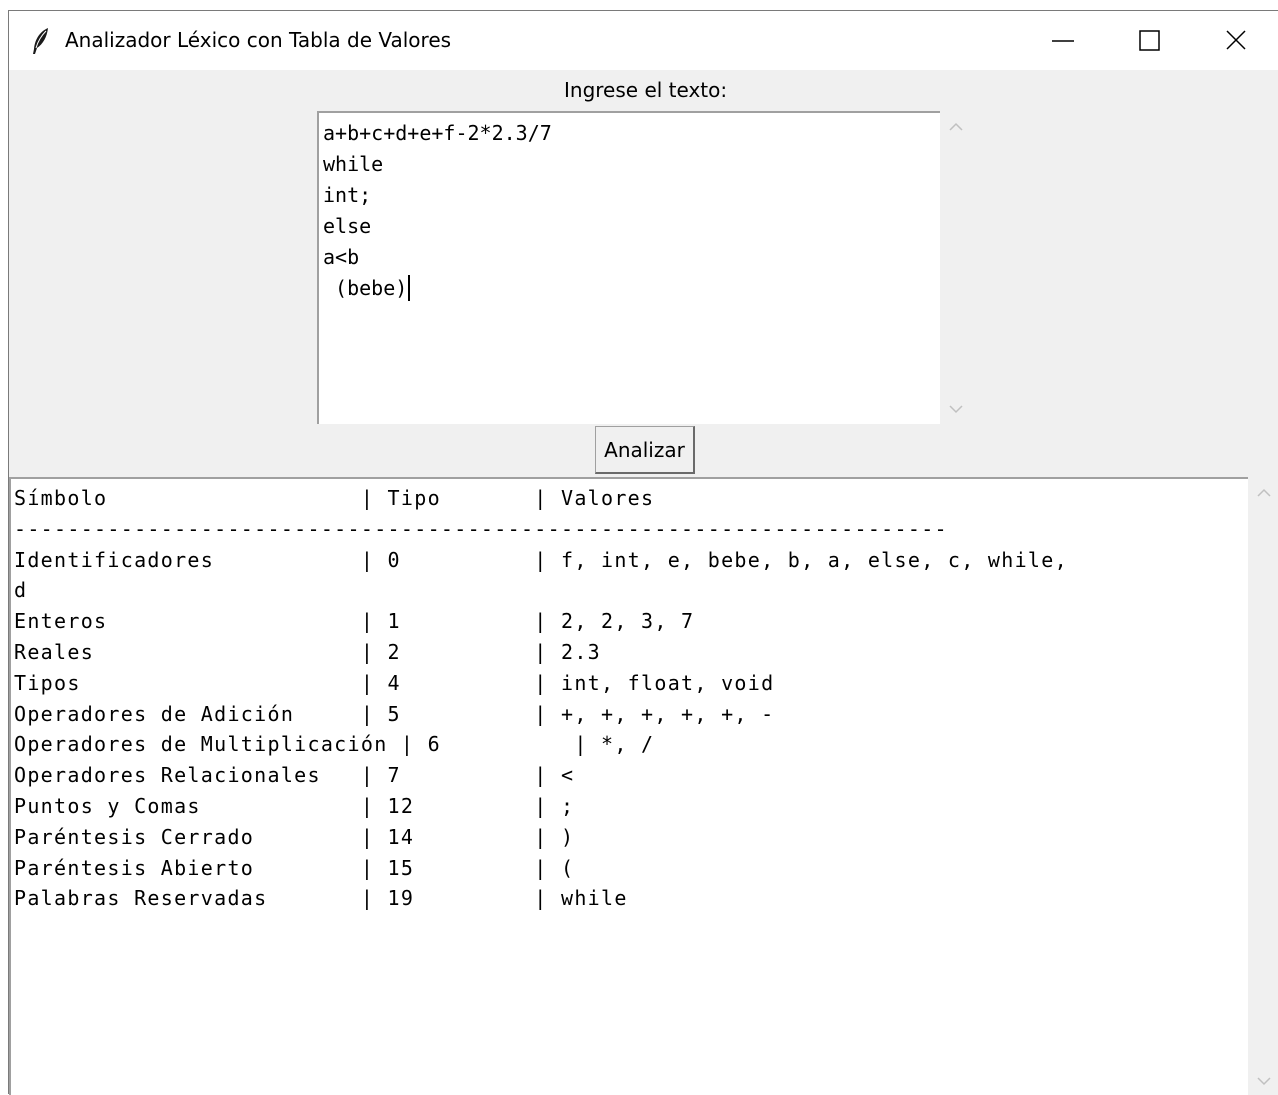 This screenshot has height=1095, width=1278. I want to click on text-caret, so click(409, 288).